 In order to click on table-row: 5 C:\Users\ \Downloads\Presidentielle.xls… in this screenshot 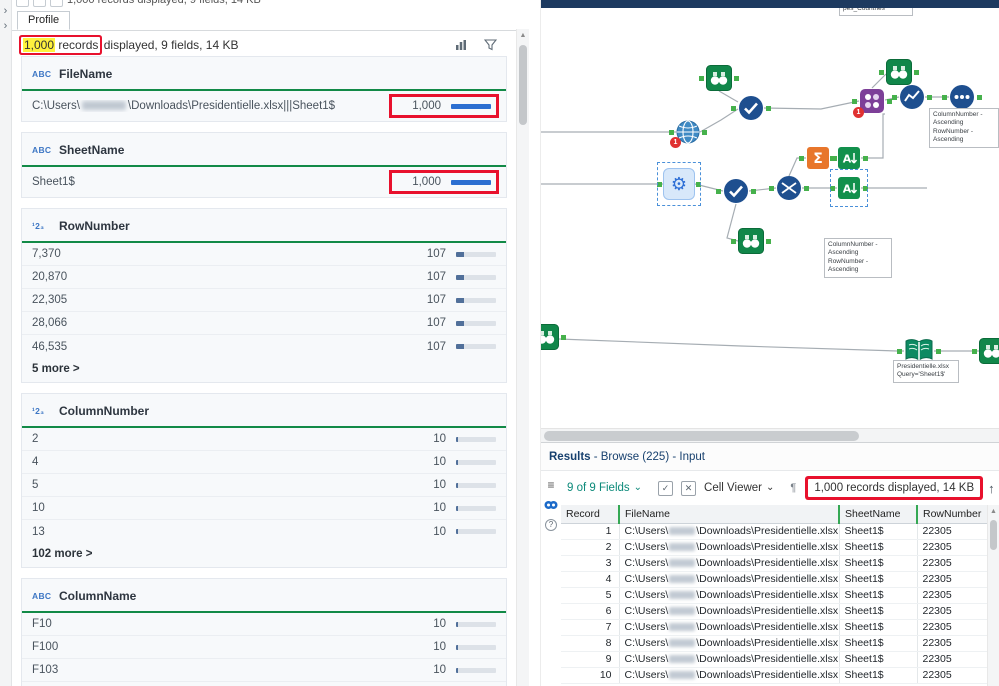, I will do `click(775, 595)`.